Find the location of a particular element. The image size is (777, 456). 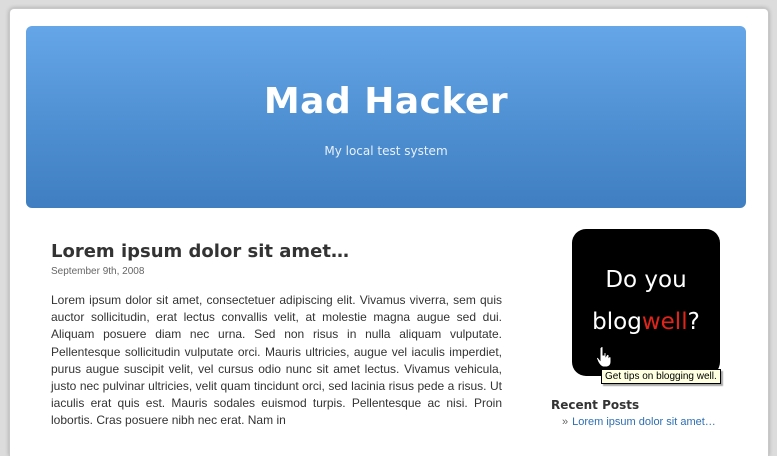

ad-line-2: blogwell? is located at coordinates (646, 322).